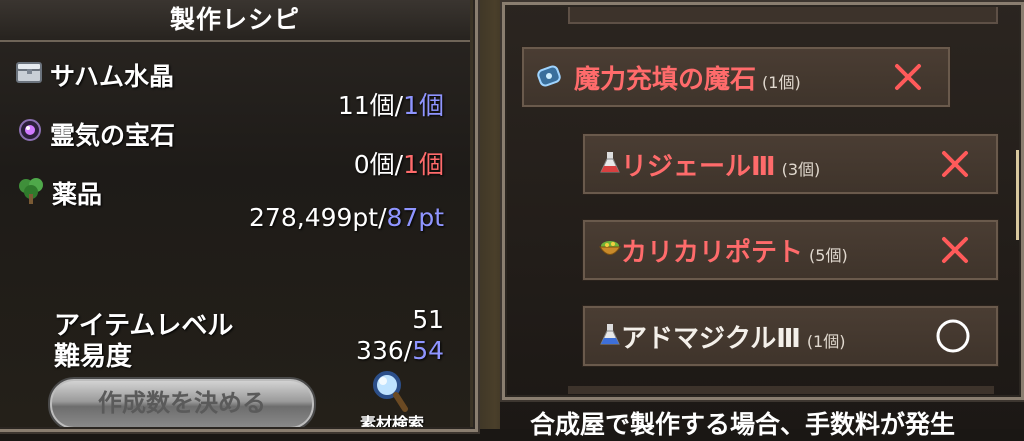 The image size is (1024, 441). I want to click on fee-notice: 合成屋で製作する場合、手数料が発生, so click(743, 424).